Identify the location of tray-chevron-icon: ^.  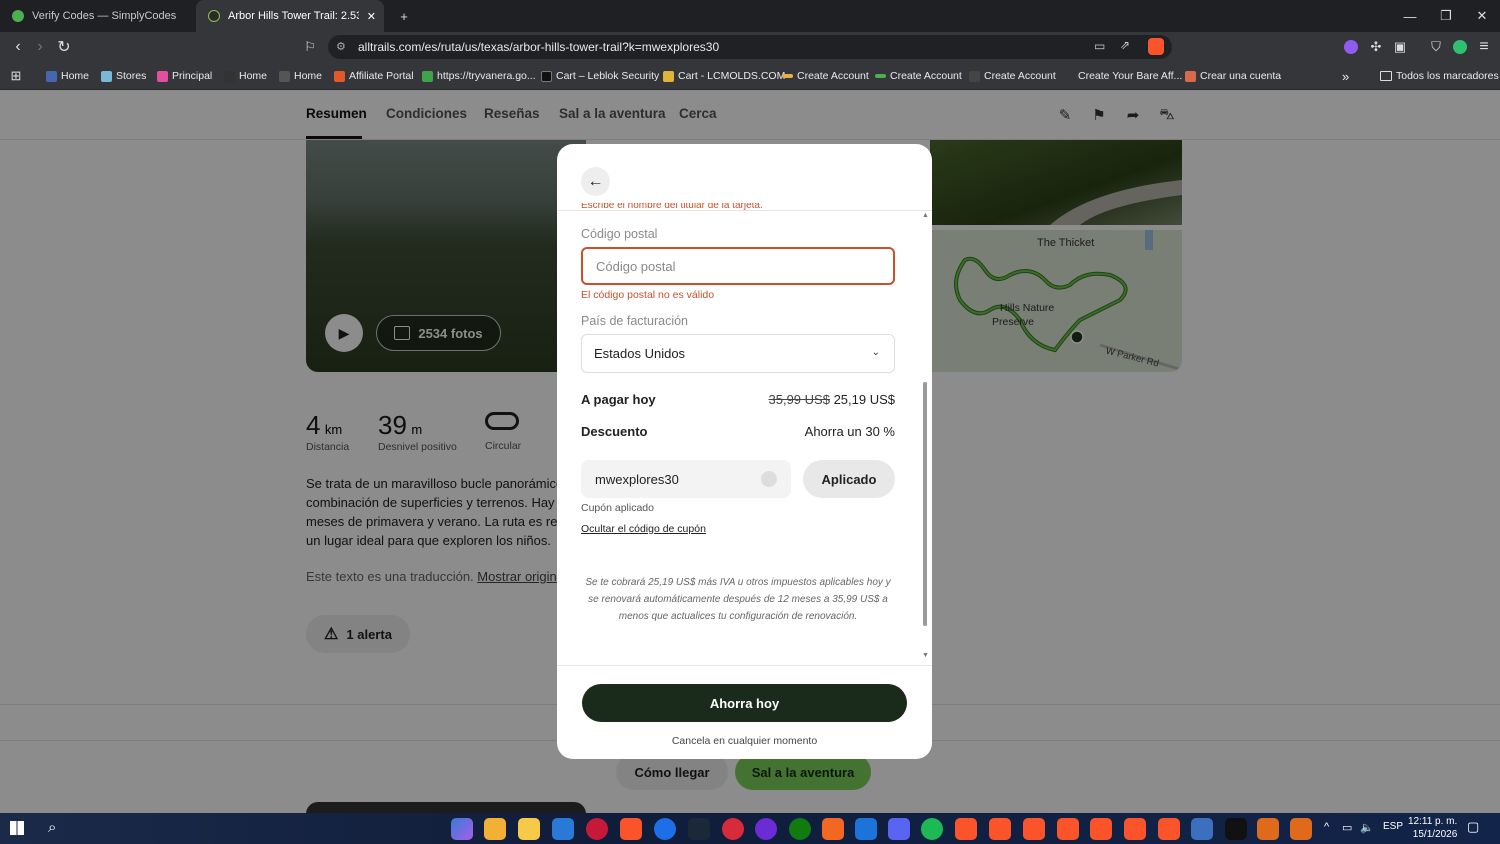
(1326, 827).